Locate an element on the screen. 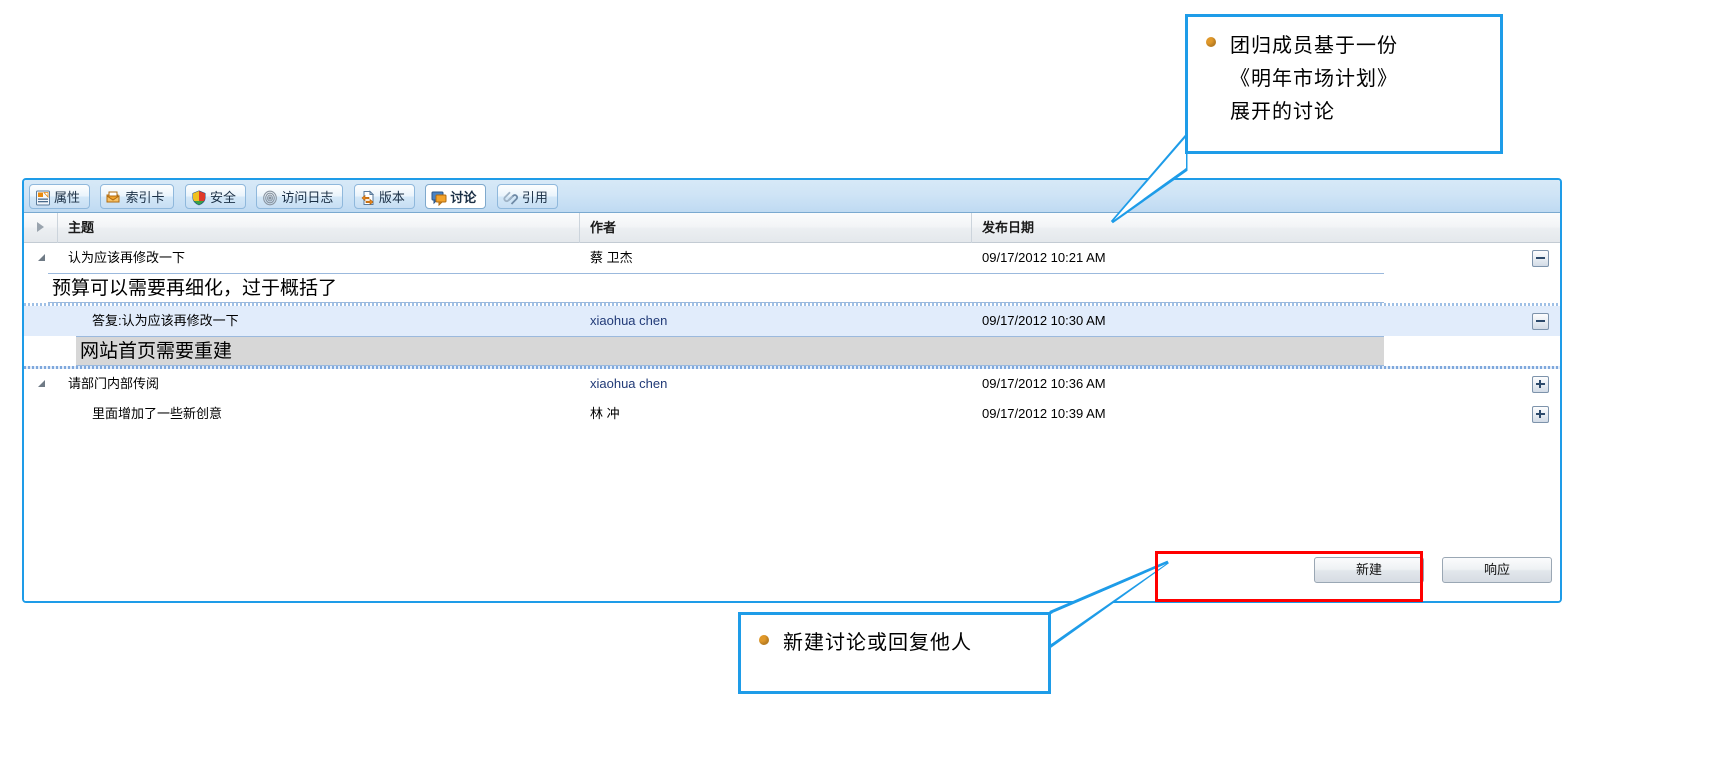 This screenshot has height=777, width=1713. table-row: 里面增加了一些新创意 林 冲 09/17/2012 10:39 AM is located at coordinates (792, 414).